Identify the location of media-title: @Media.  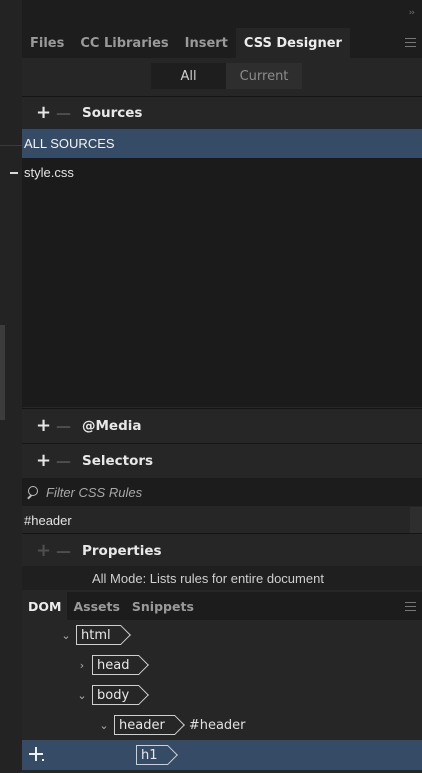
(112, 426).